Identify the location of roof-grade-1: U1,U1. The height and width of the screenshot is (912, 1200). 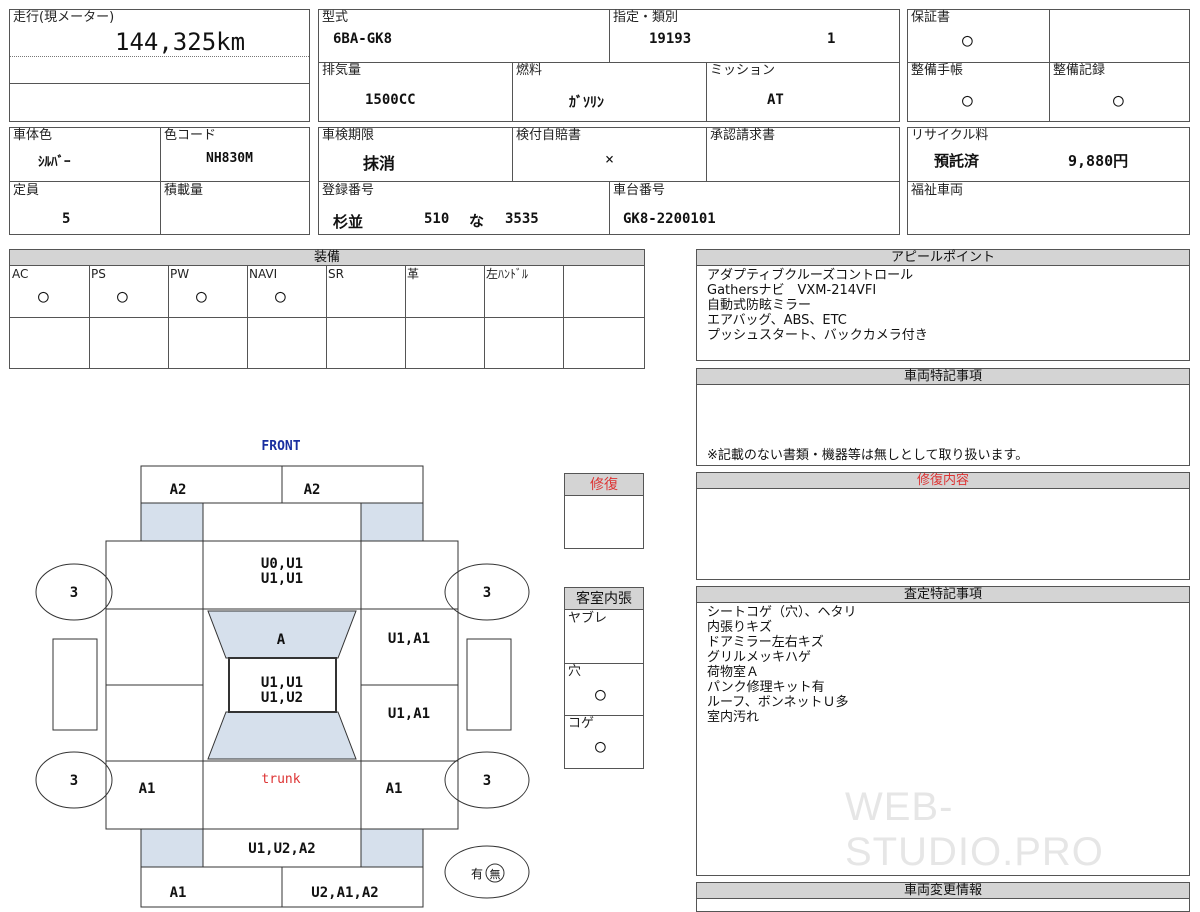
(282, 683).